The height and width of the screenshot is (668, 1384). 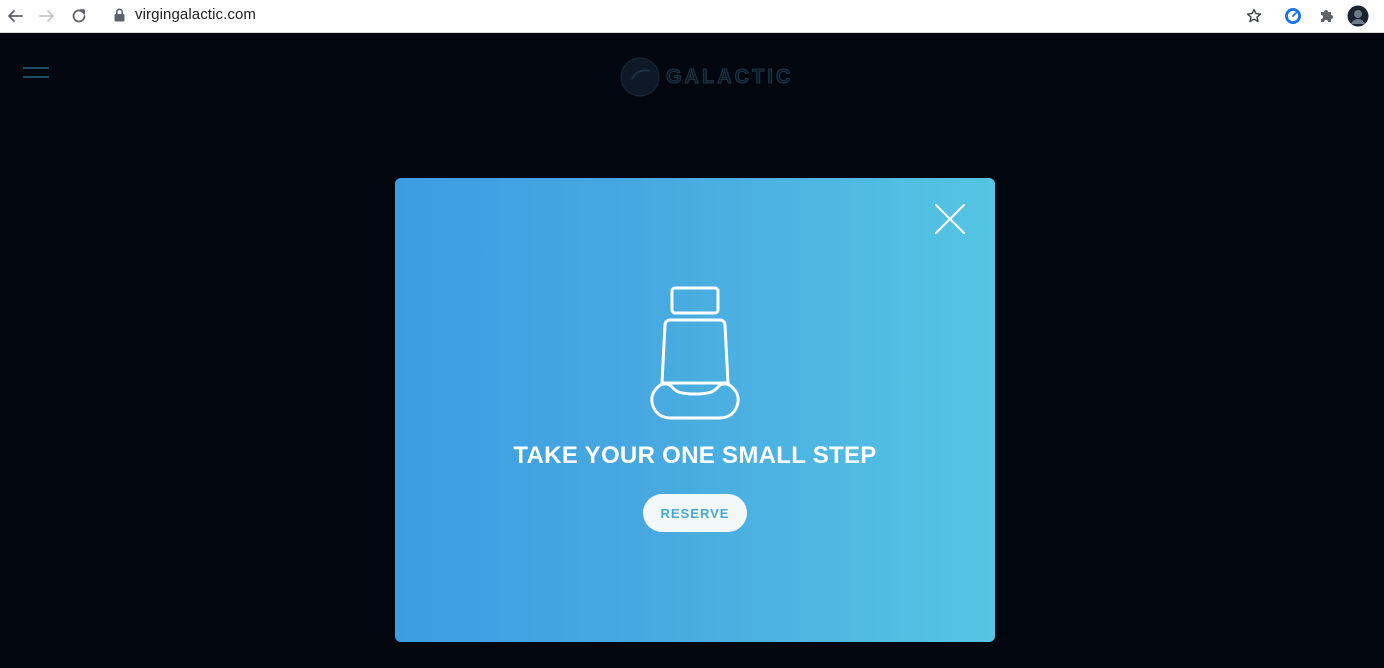 I want to click on site-logo: GALACTIC, so click(x=706, y=77).